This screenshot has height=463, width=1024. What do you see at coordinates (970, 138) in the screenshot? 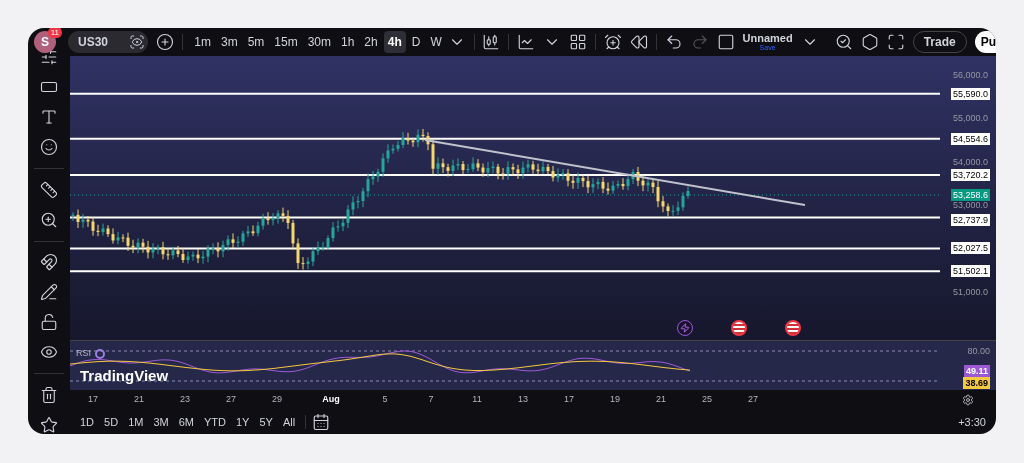
I see `price-label: 54,554.6` at bounding box center [970, 138].